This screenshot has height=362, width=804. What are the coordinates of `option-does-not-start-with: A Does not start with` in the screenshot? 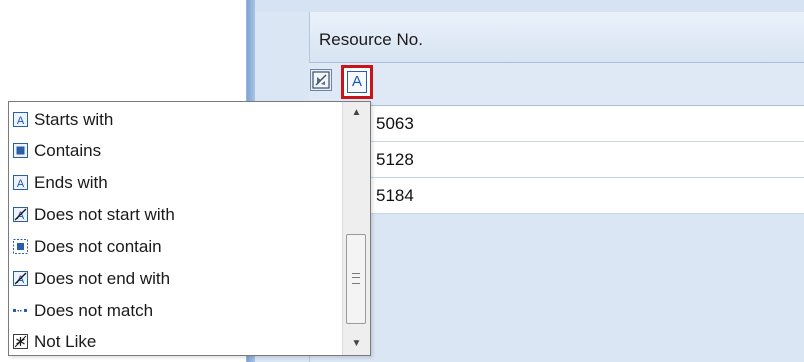 It's located at (177, 214).